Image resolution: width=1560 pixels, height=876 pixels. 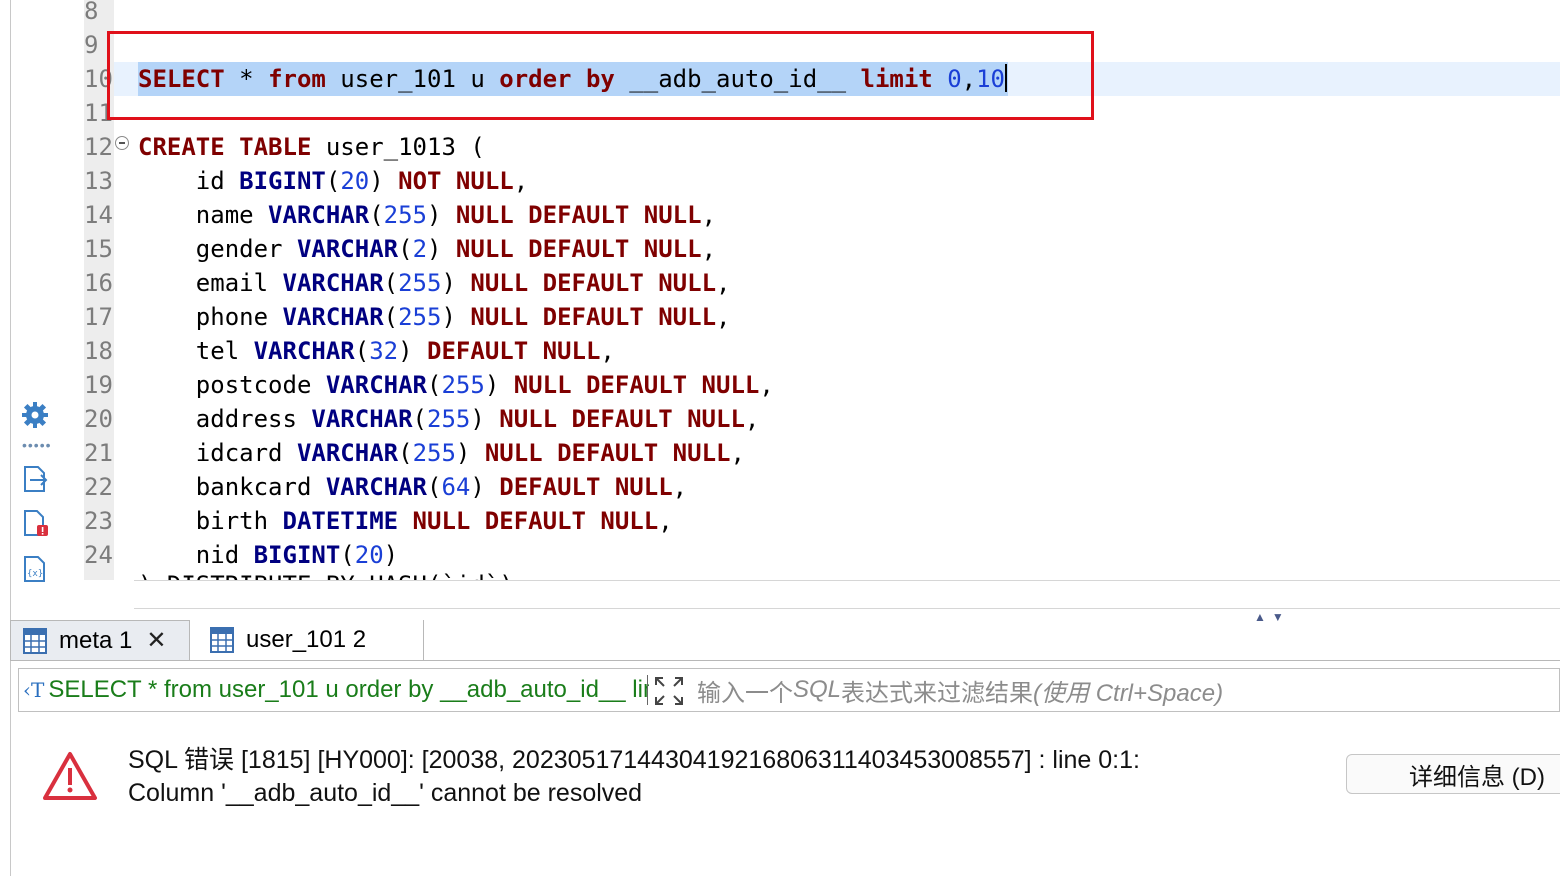 I want to click on tab-label: user_101 2, so click(x=306, y=639).